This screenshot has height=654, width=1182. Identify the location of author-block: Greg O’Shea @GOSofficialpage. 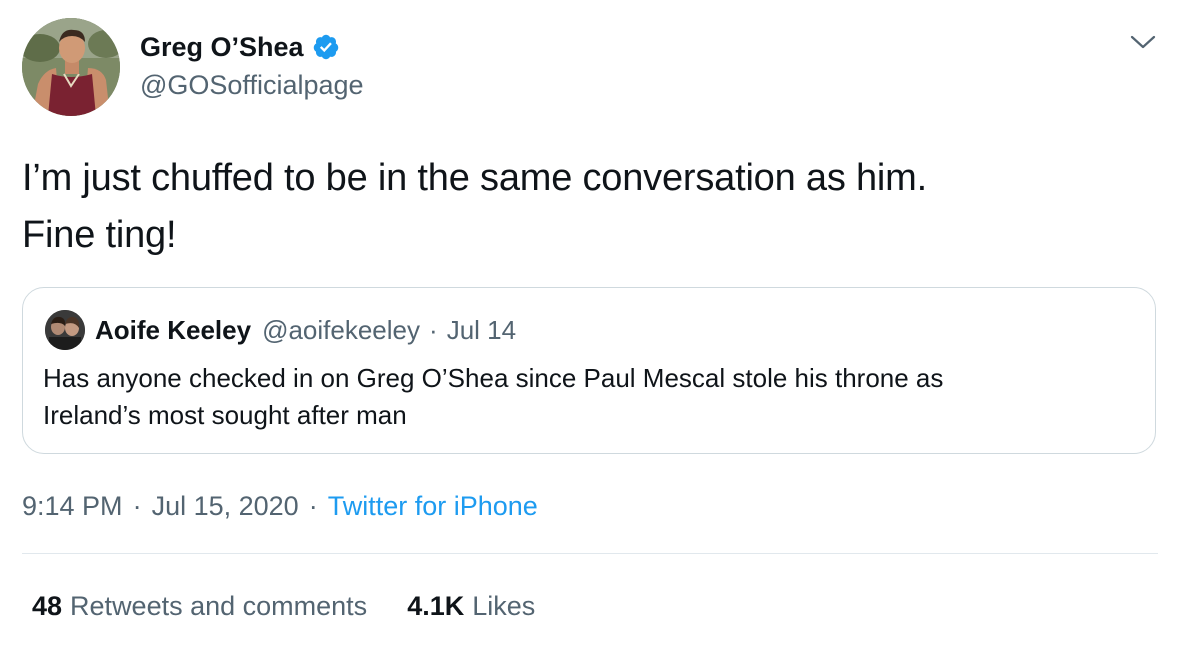
(252, 65).